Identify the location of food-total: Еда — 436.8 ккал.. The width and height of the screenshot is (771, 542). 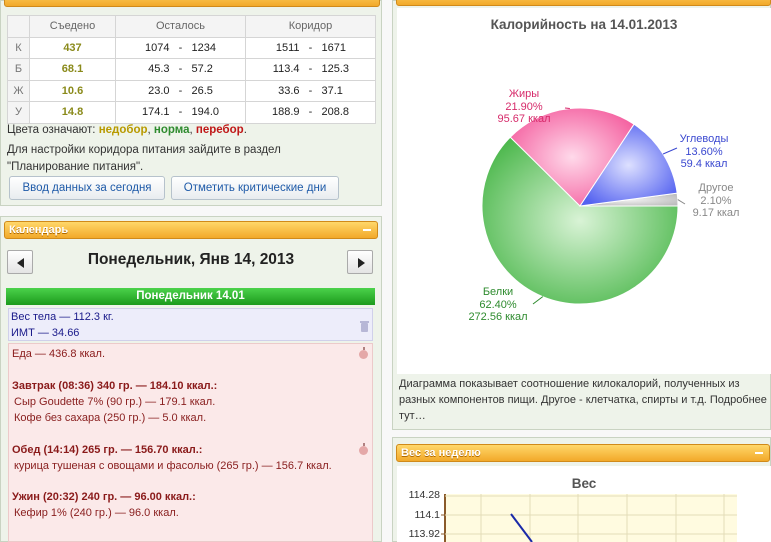
(59, 354).